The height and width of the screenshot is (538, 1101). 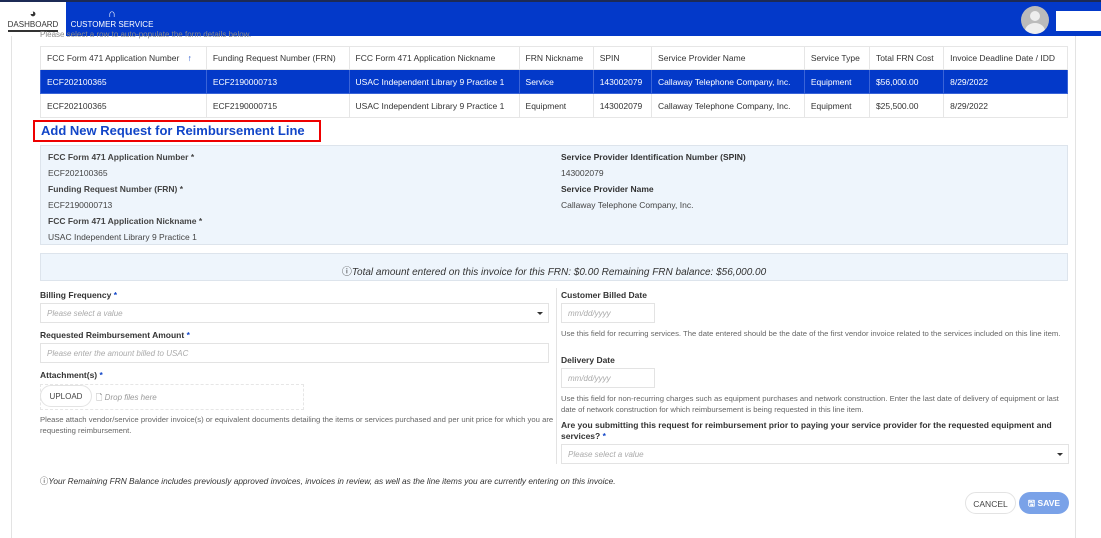 I want to click on headset-icon: ∩, so click(x=112, y=14).